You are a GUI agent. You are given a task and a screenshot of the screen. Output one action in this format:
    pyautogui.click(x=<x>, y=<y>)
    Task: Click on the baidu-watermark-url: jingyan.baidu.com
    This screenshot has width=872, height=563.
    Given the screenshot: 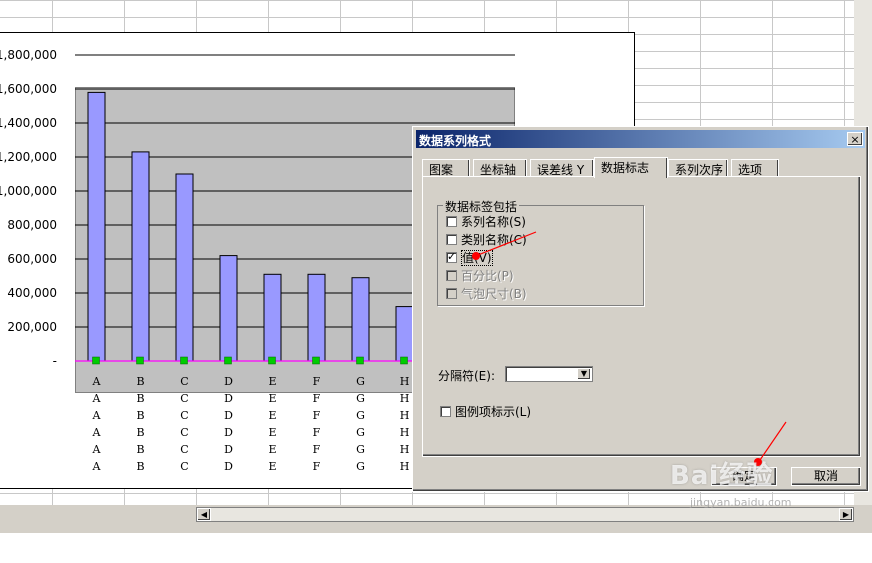 What is the action you would take?
    pyautogui.click(x=741, y=502)
    